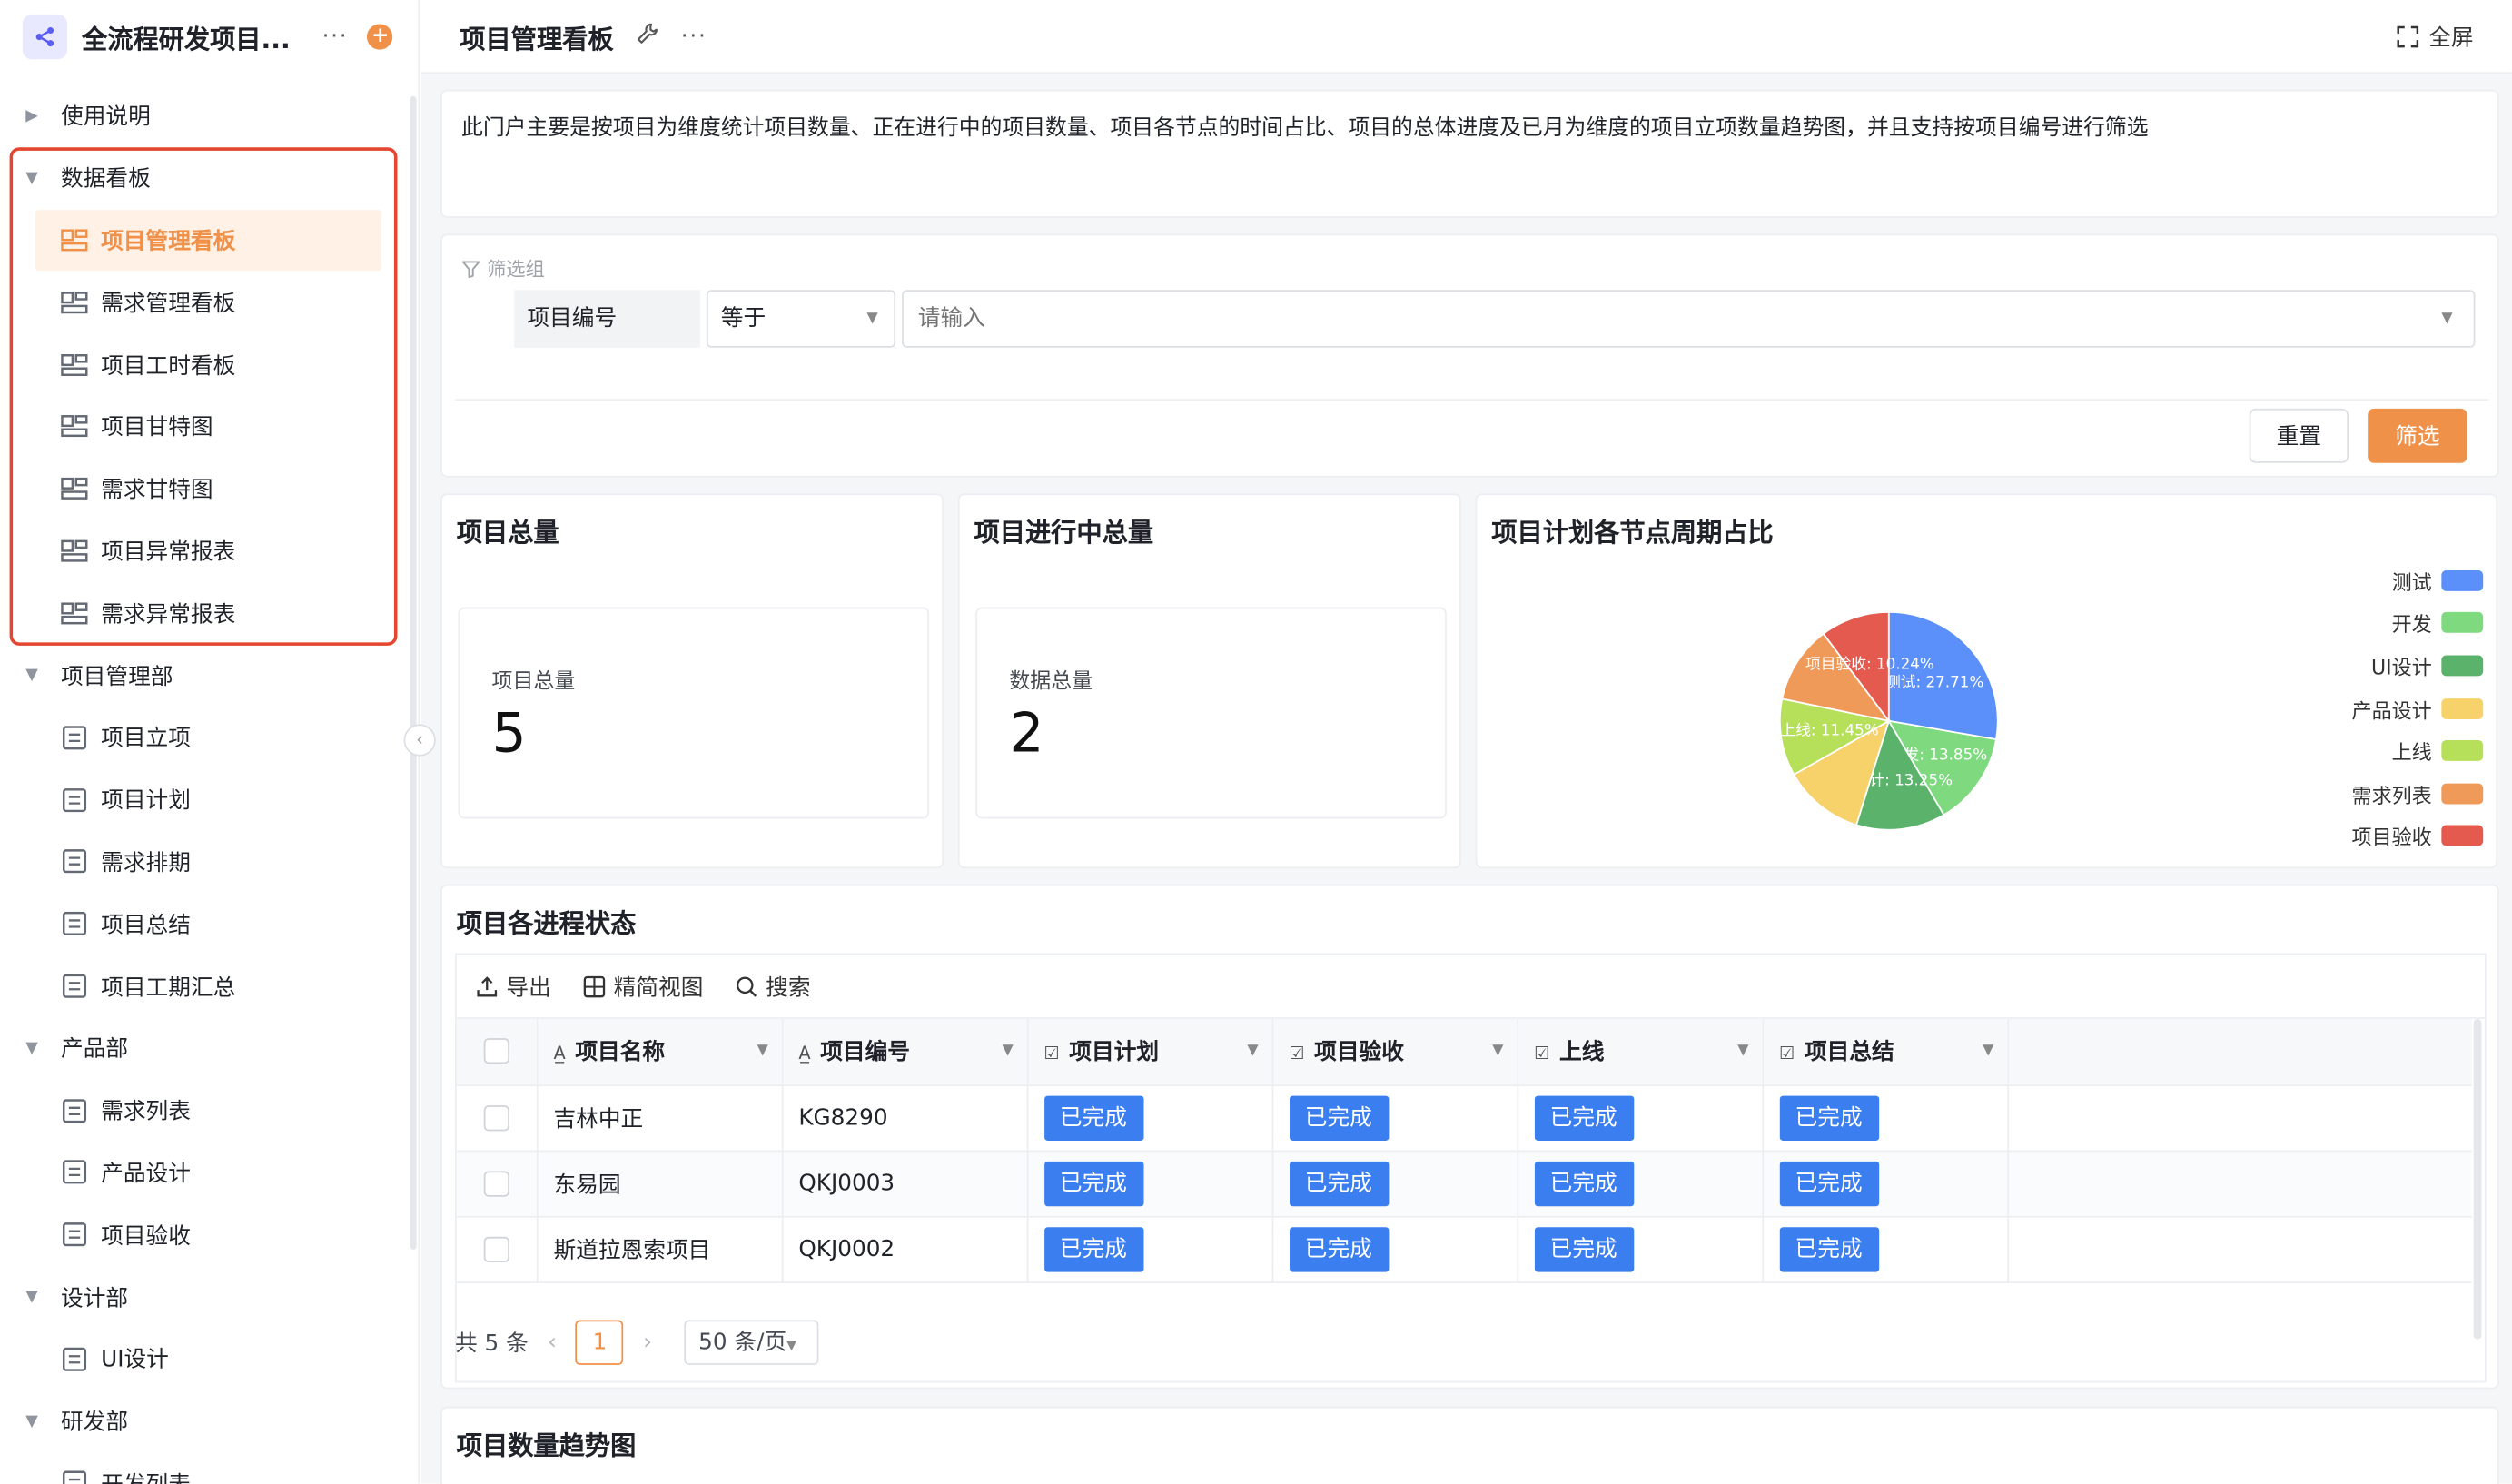 Image resolution: width=2512 pixels, height=1484 pixels. I want to click on legend-item: 产品设计, so click(2418, 708).